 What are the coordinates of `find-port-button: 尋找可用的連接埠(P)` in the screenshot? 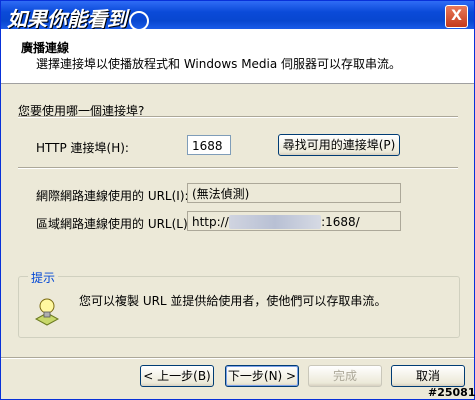 It's located at (339, 145).